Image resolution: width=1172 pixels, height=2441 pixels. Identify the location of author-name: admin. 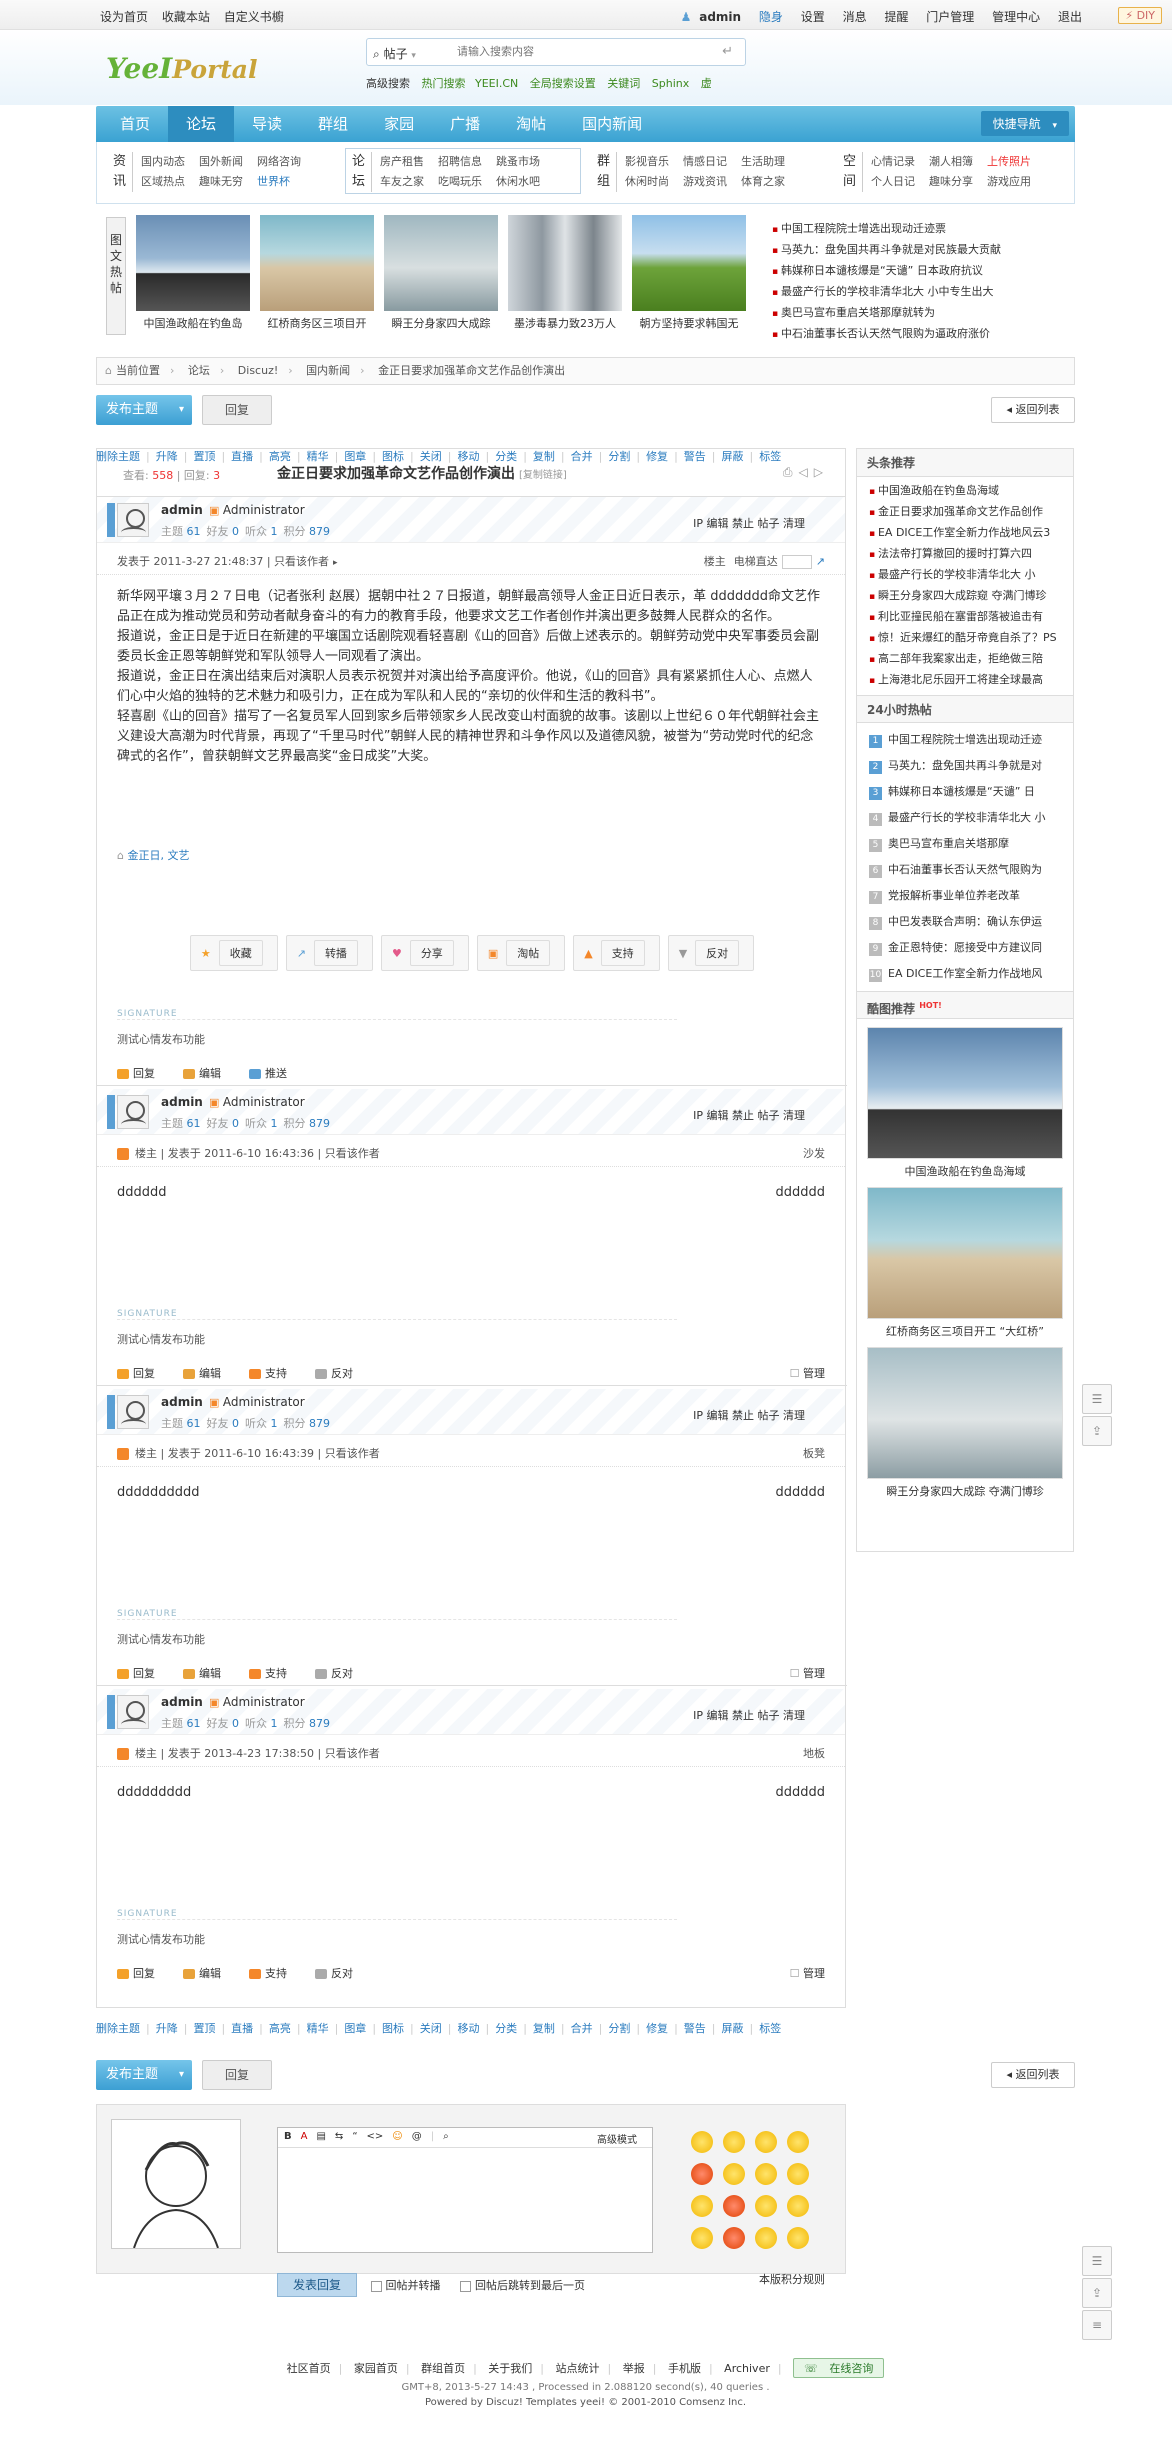
(182, 1702).